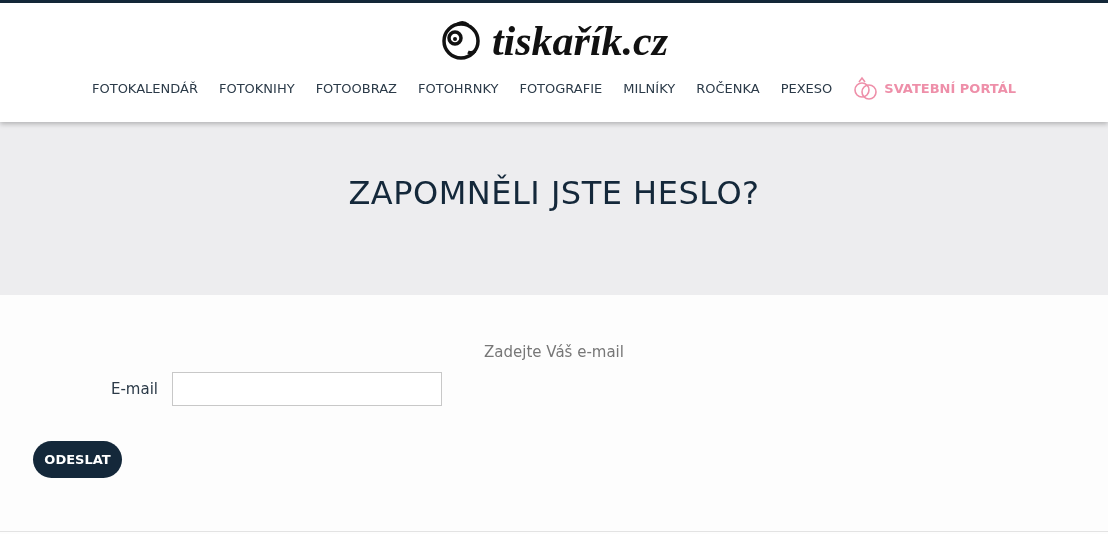  Describe the element at coordinates (554, 352) in the screenshot. I see `form-hint: Zadejte Váš e-mail` at that location.